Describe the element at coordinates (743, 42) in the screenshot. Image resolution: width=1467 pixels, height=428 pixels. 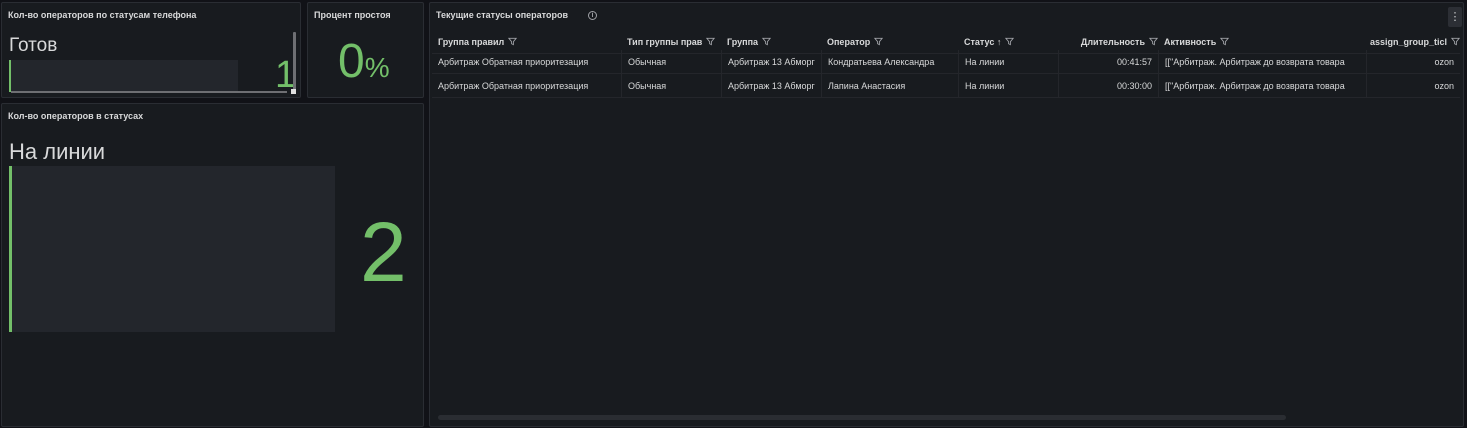
I see `column-header-label: Группа` at that location.